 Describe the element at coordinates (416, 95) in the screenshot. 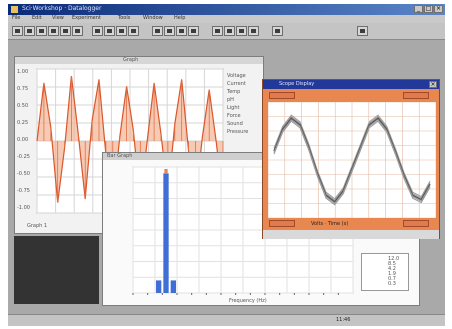

I see `scope-channel-b-button` at that location.